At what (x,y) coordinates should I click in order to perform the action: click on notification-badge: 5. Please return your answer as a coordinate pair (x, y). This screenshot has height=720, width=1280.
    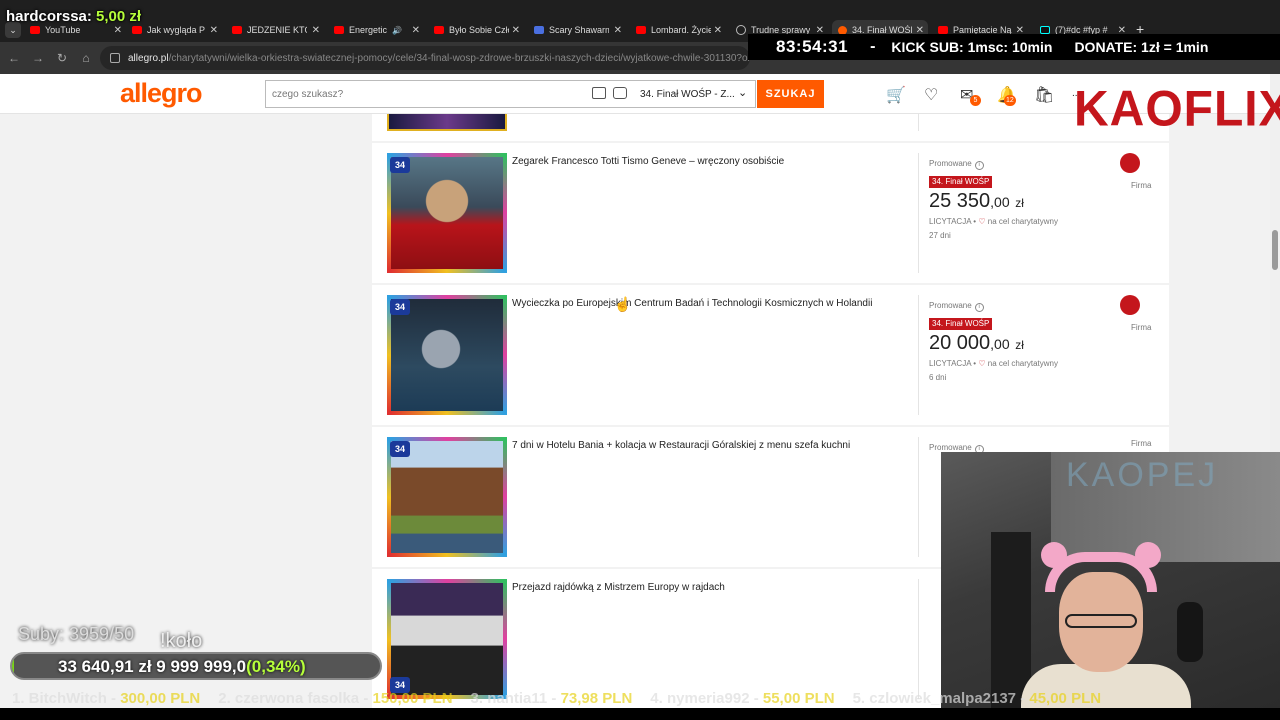
    Looking at the image, I should click on (975, 100).